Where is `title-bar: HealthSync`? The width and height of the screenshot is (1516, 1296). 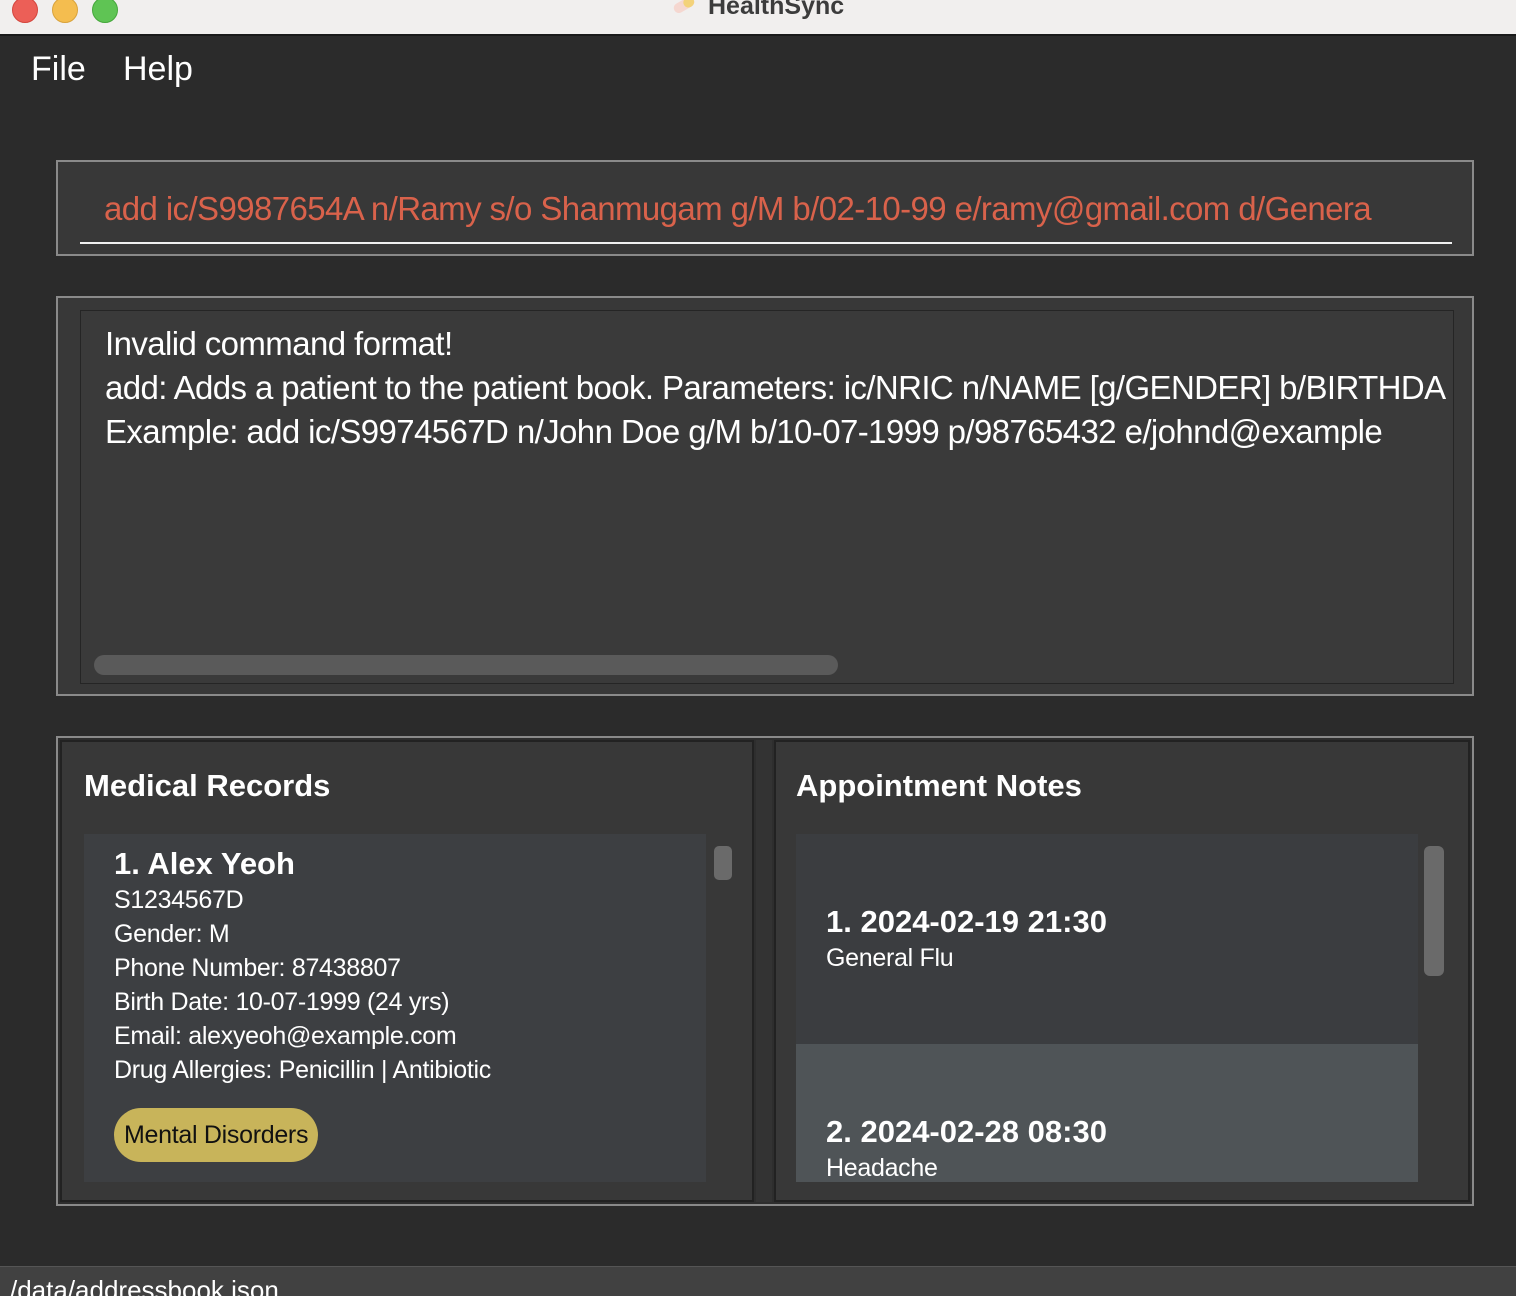 title-bar: HealthSync is located at coordinates (758, 18).